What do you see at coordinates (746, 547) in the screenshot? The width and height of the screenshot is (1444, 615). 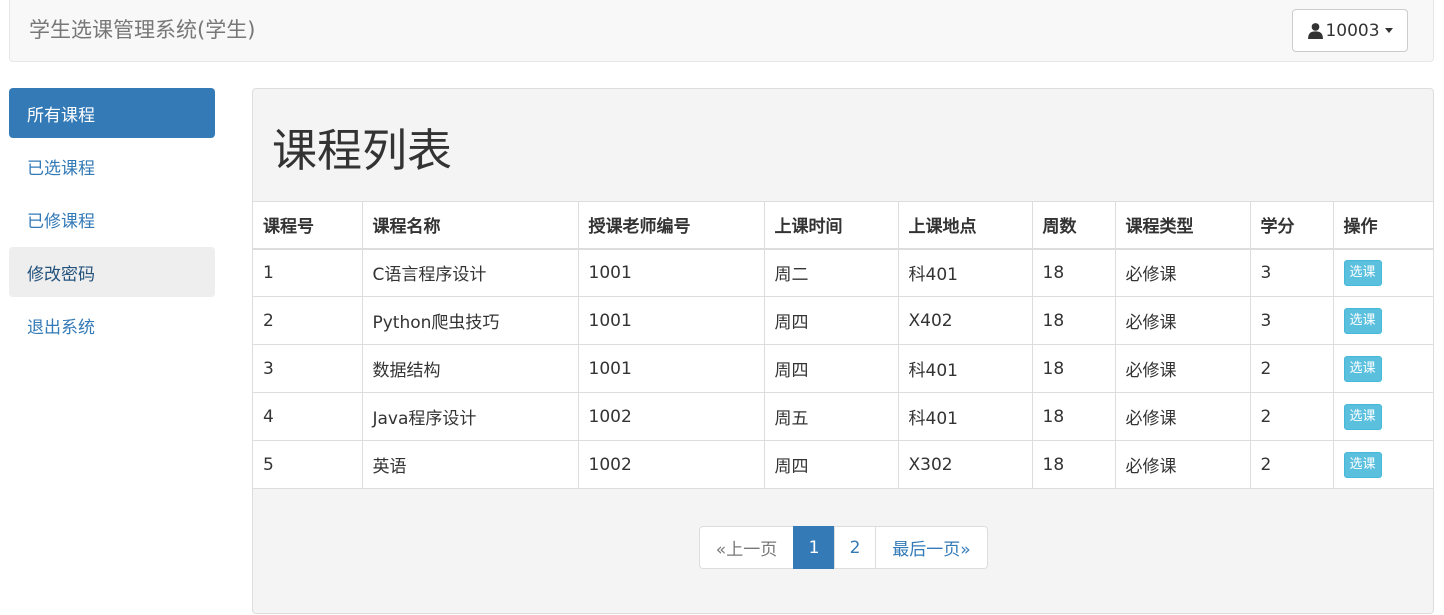 I see `pagination-prev-link: «上一页` at bounding box center [746, 547].